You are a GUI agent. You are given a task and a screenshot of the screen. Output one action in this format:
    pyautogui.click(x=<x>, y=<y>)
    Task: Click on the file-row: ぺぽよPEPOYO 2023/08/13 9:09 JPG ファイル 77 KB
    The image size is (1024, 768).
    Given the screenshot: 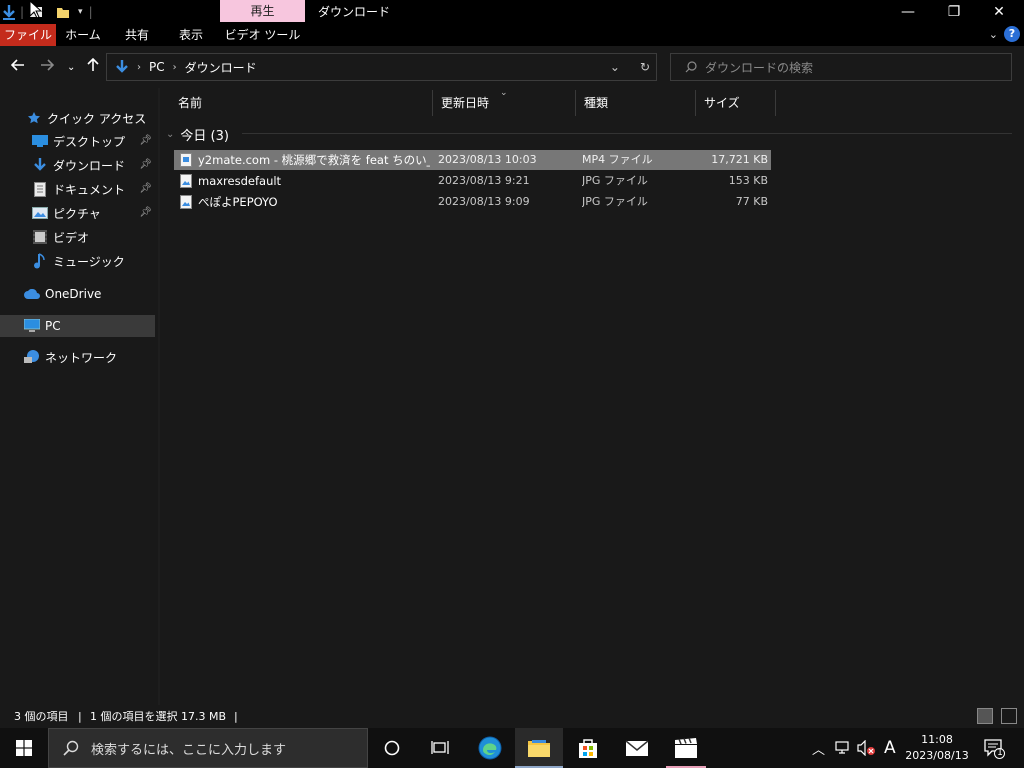 What is the action you would take?
    pyautogui.click(x=472, y=202)
    